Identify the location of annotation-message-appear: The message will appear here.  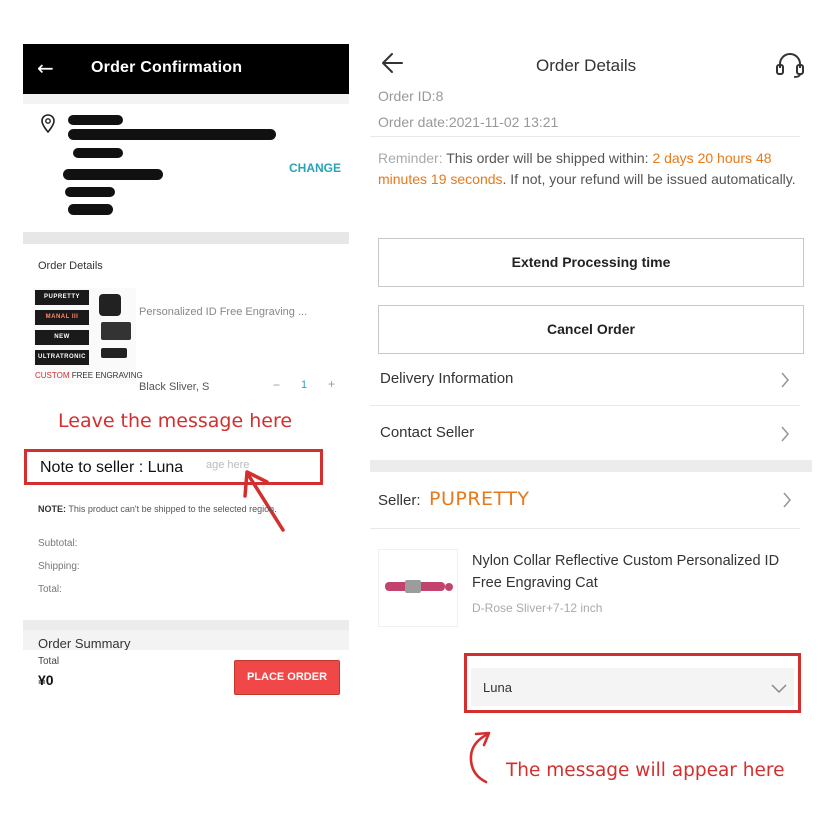
(645, 770).